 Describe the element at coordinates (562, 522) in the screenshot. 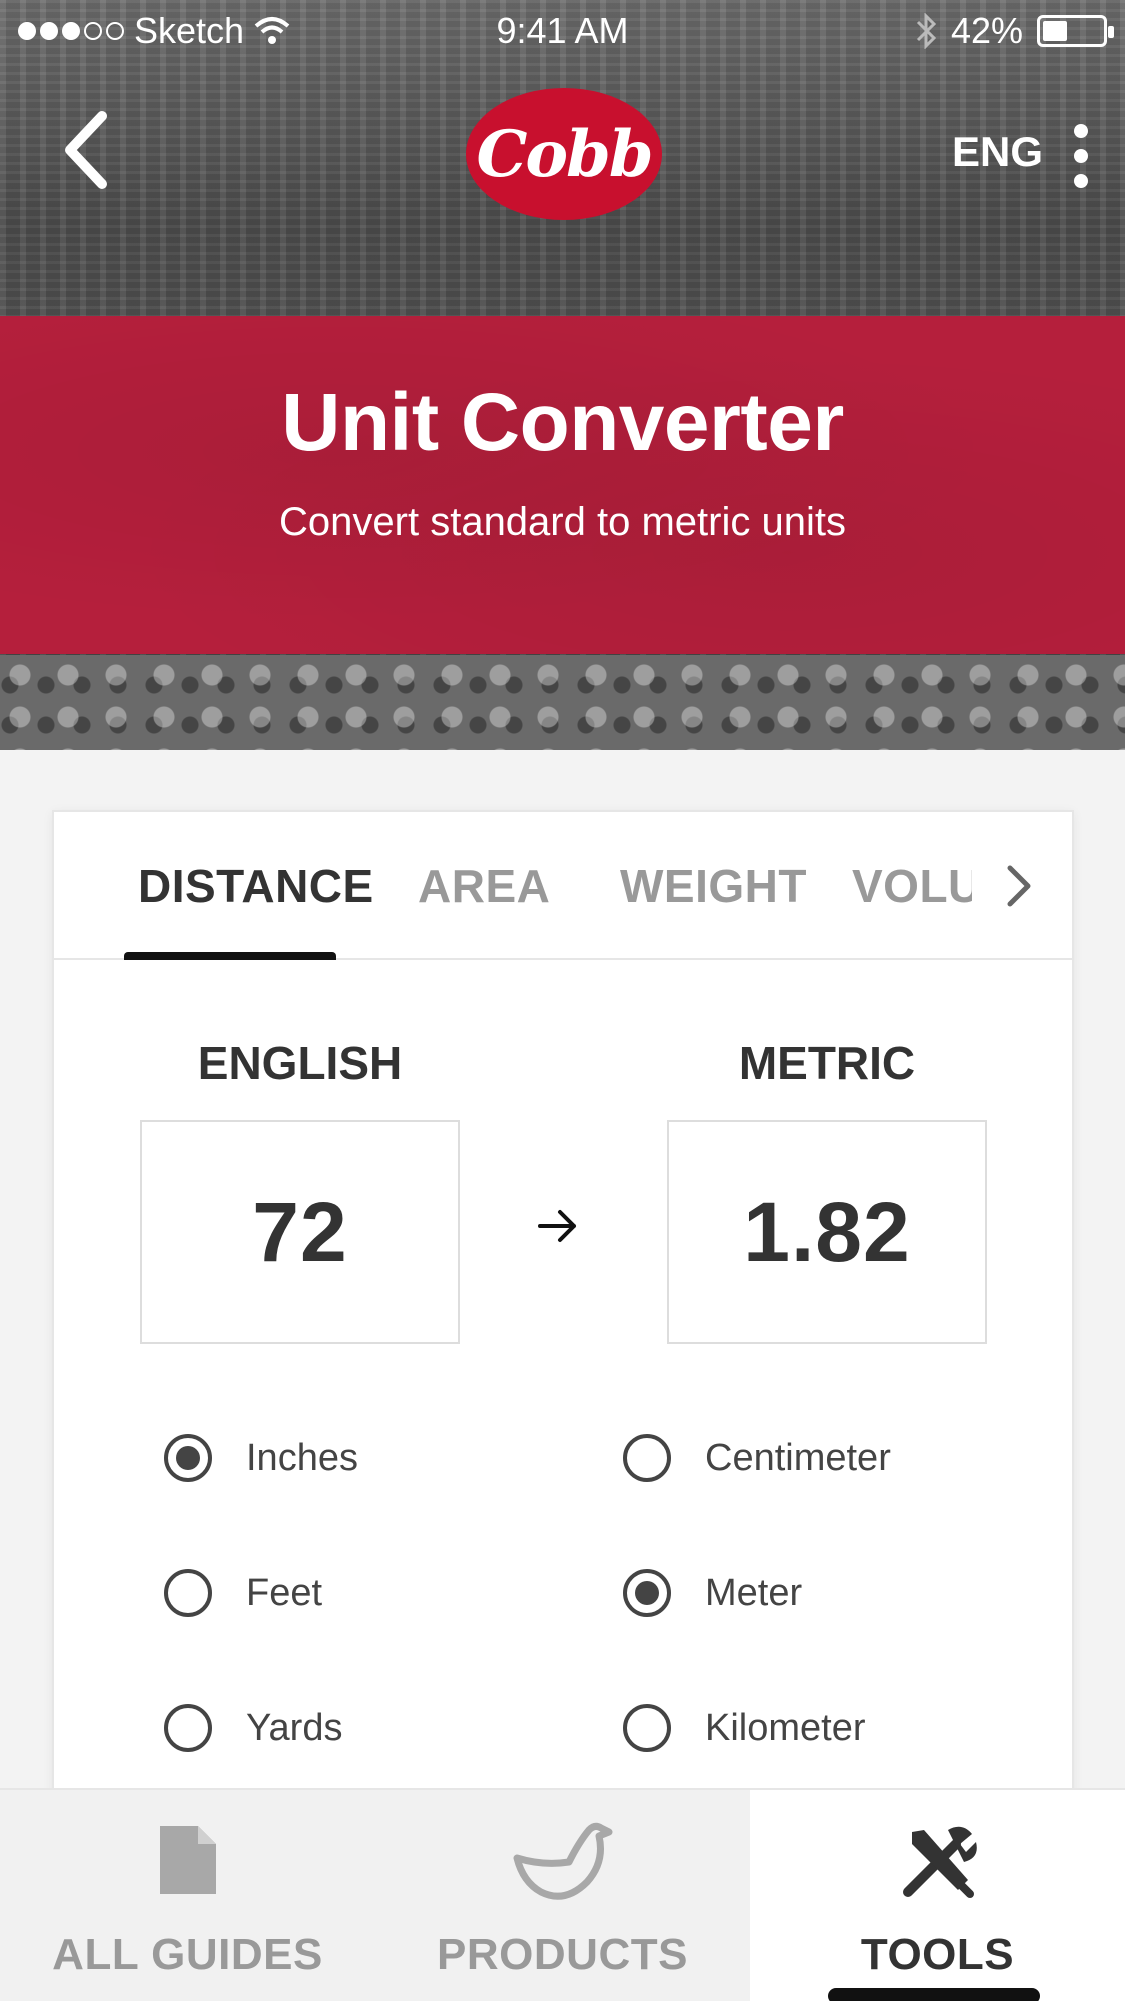

I see `page-subtitle: Convert standard to metric units` at that location.